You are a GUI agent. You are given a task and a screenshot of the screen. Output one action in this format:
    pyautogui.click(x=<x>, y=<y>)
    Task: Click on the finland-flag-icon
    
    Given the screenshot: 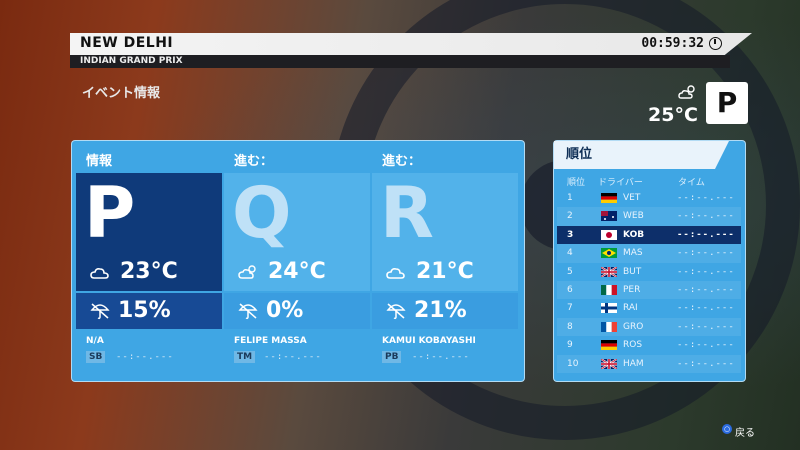 What is the action you would take?
    pyautogui.click(x=609, y=308)
    